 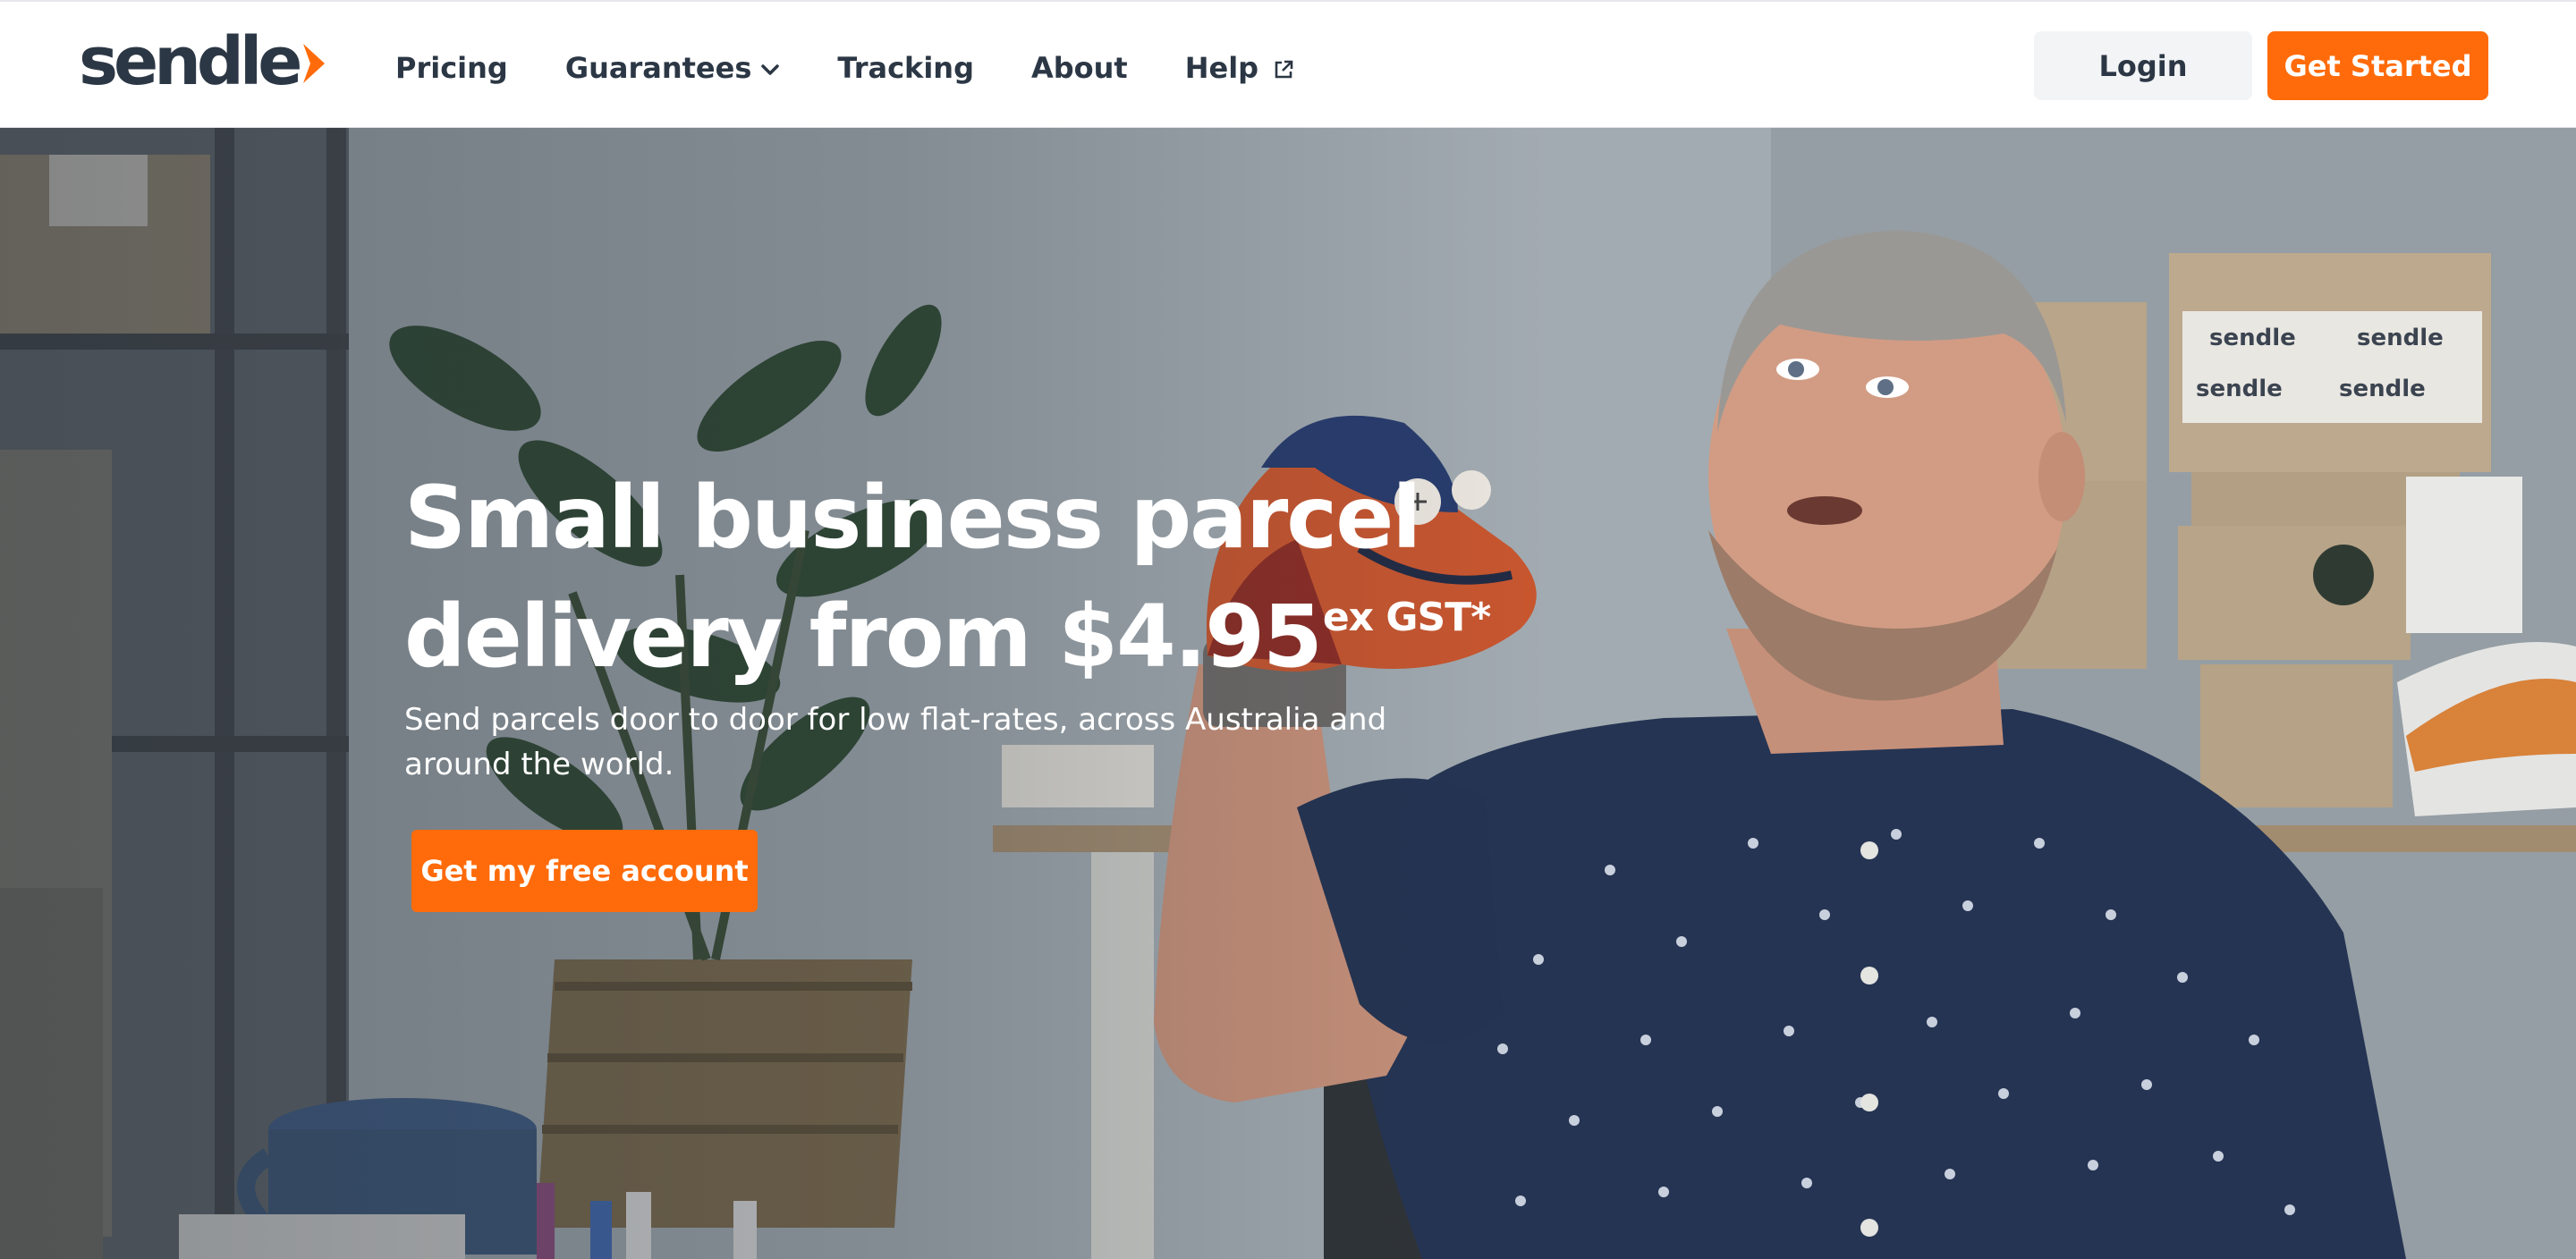 I want to click on external-link-icon, so click(x=1284, y=69).